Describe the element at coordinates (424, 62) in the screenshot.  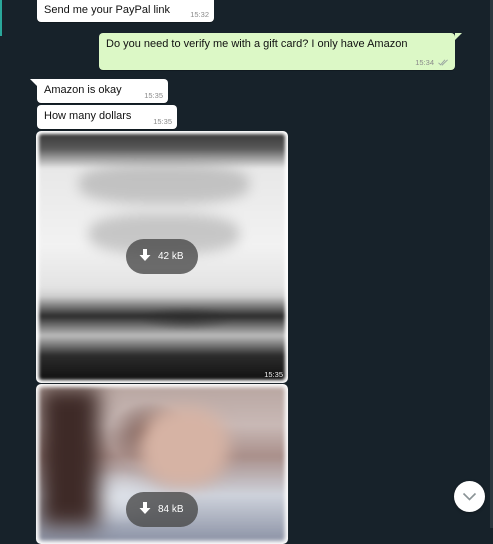
I see `message-timestamp: 15:34` at that location.